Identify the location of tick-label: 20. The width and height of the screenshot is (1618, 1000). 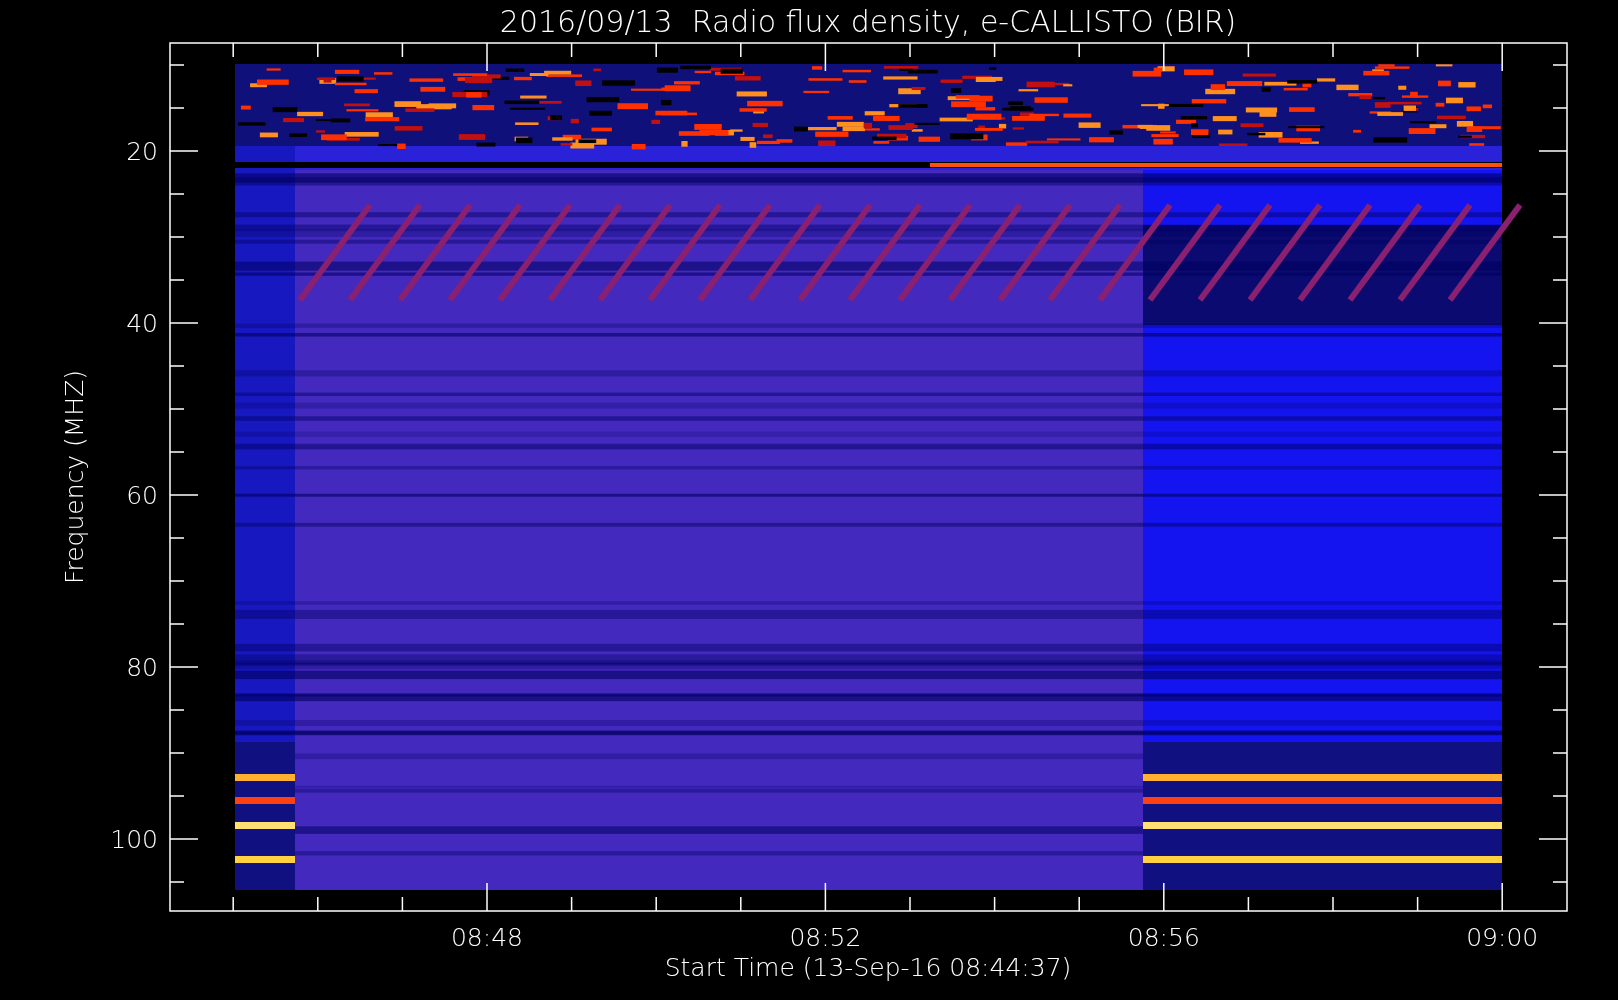
(142, 151).